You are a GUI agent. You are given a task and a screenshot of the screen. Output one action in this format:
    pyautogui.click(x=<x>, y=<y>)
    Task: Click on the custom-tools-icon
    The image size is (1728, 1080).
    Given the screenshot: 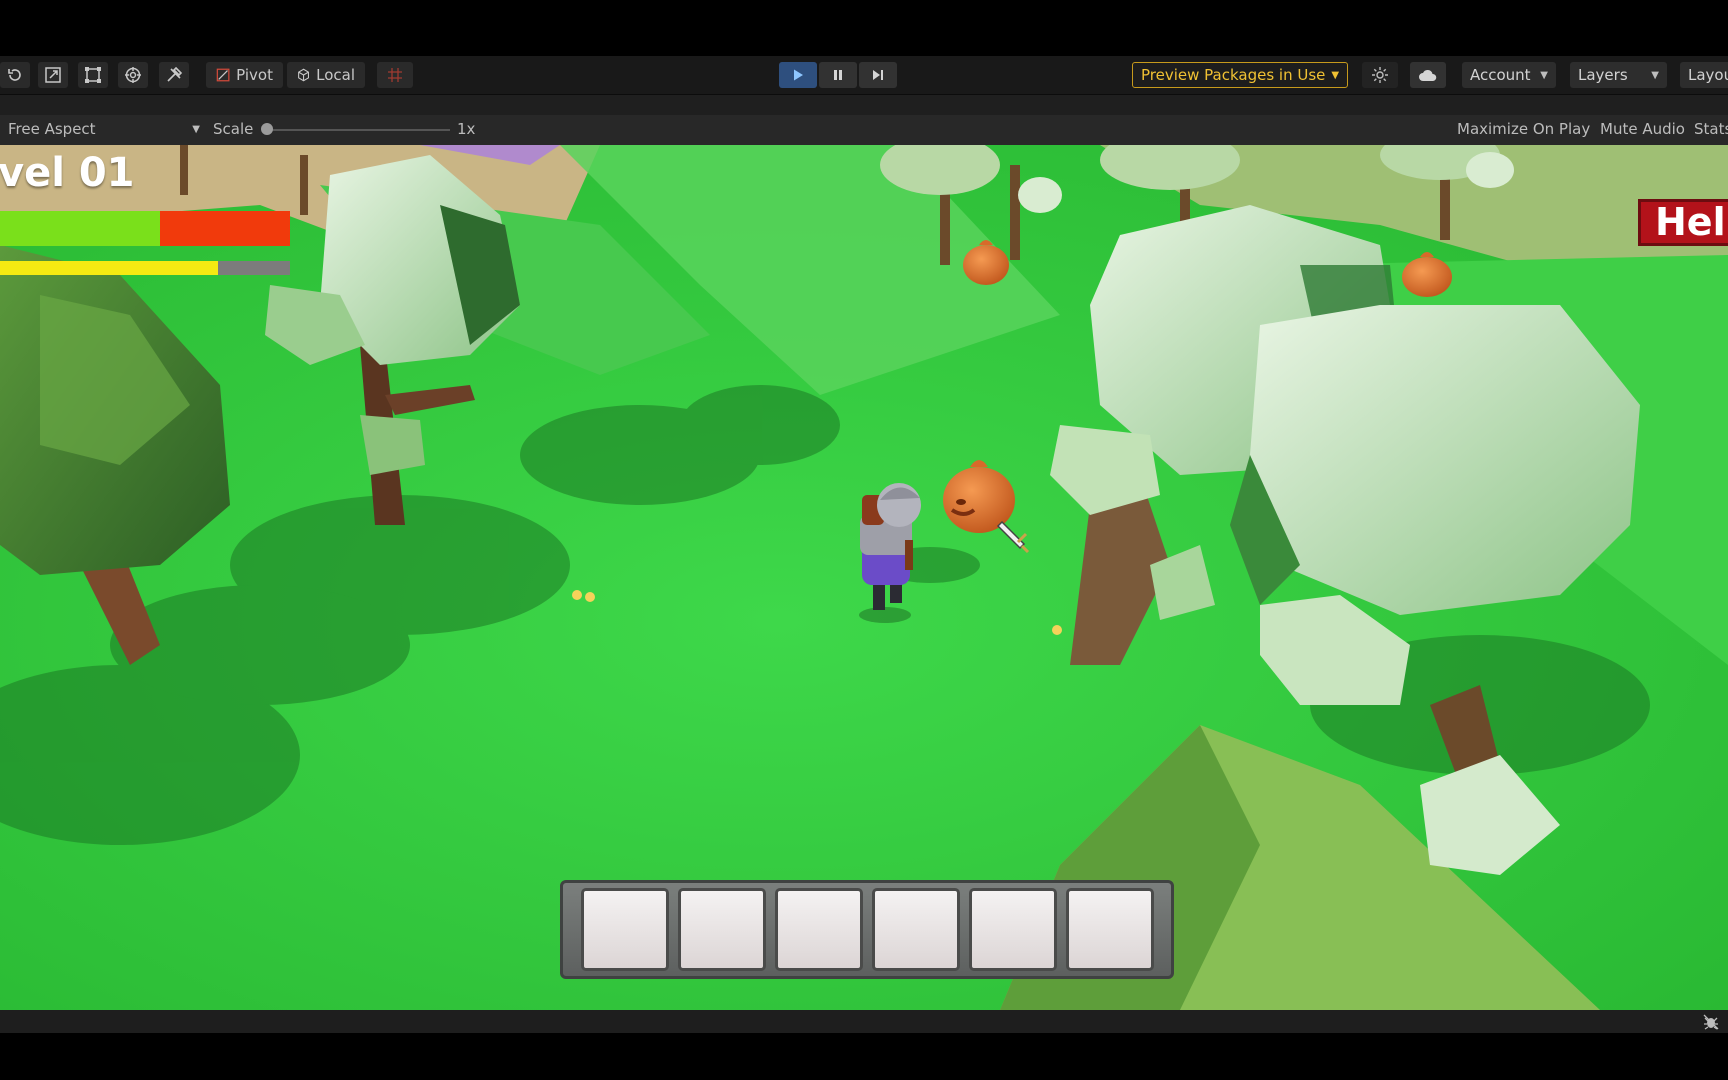 What is the action you would take?
    pyautogui.click(x=175, y=74)
    